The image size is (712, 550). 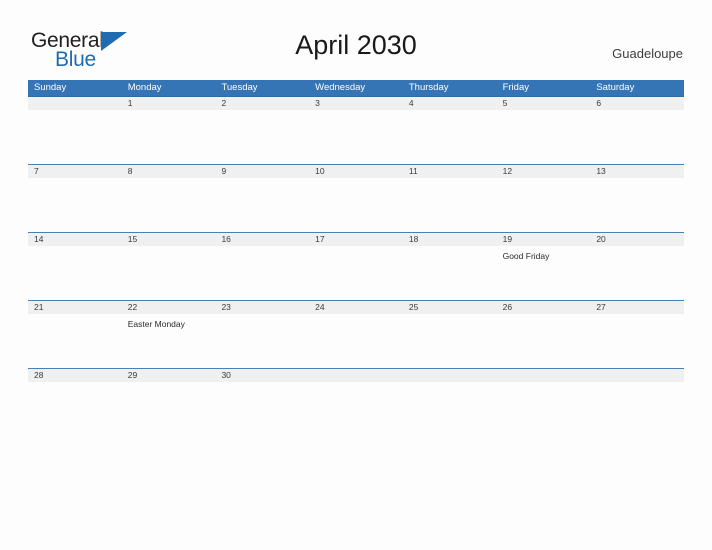 What do you see at coordinates (132, 307) in the screenshot?
I see `day-number: 22` at bounding box center [132, 307].